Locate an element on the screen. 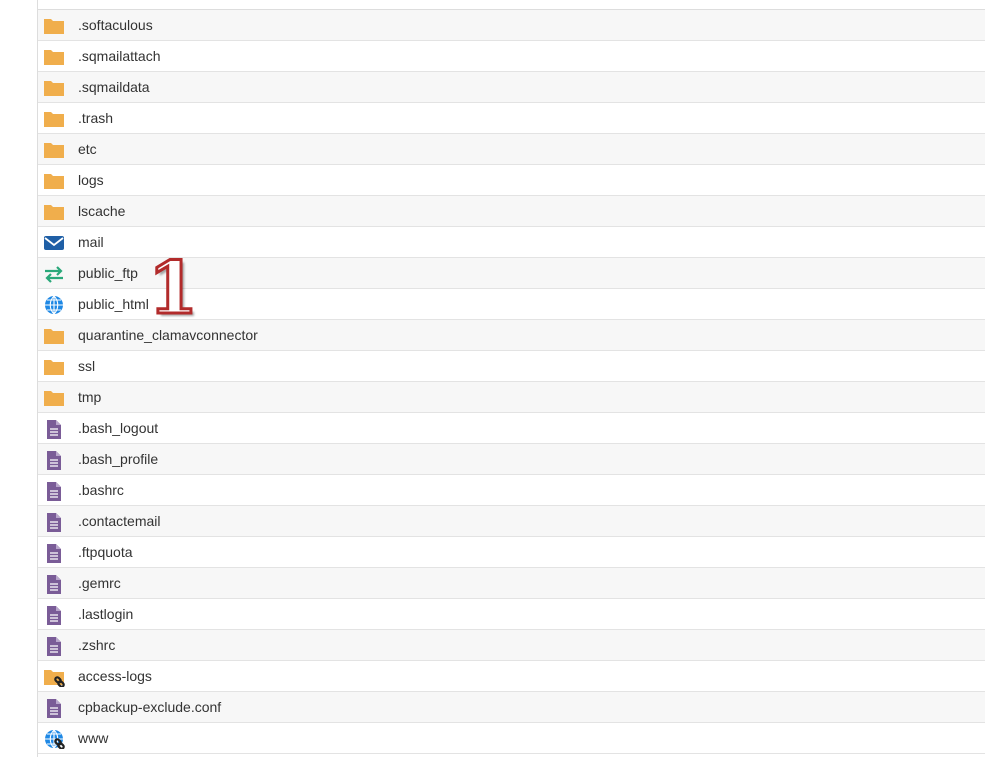  file-row: .gemrc is located at coordinates (511, 583).